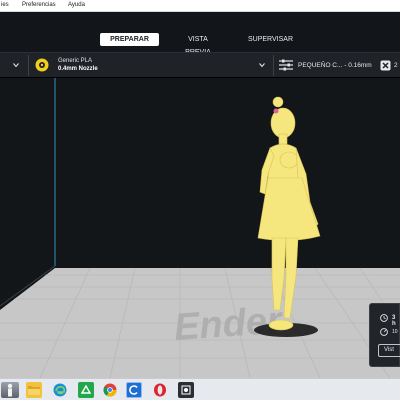 The height and width of the screenshot is (400, 400). I want to click on support-setting: 2, so click(389, 65).